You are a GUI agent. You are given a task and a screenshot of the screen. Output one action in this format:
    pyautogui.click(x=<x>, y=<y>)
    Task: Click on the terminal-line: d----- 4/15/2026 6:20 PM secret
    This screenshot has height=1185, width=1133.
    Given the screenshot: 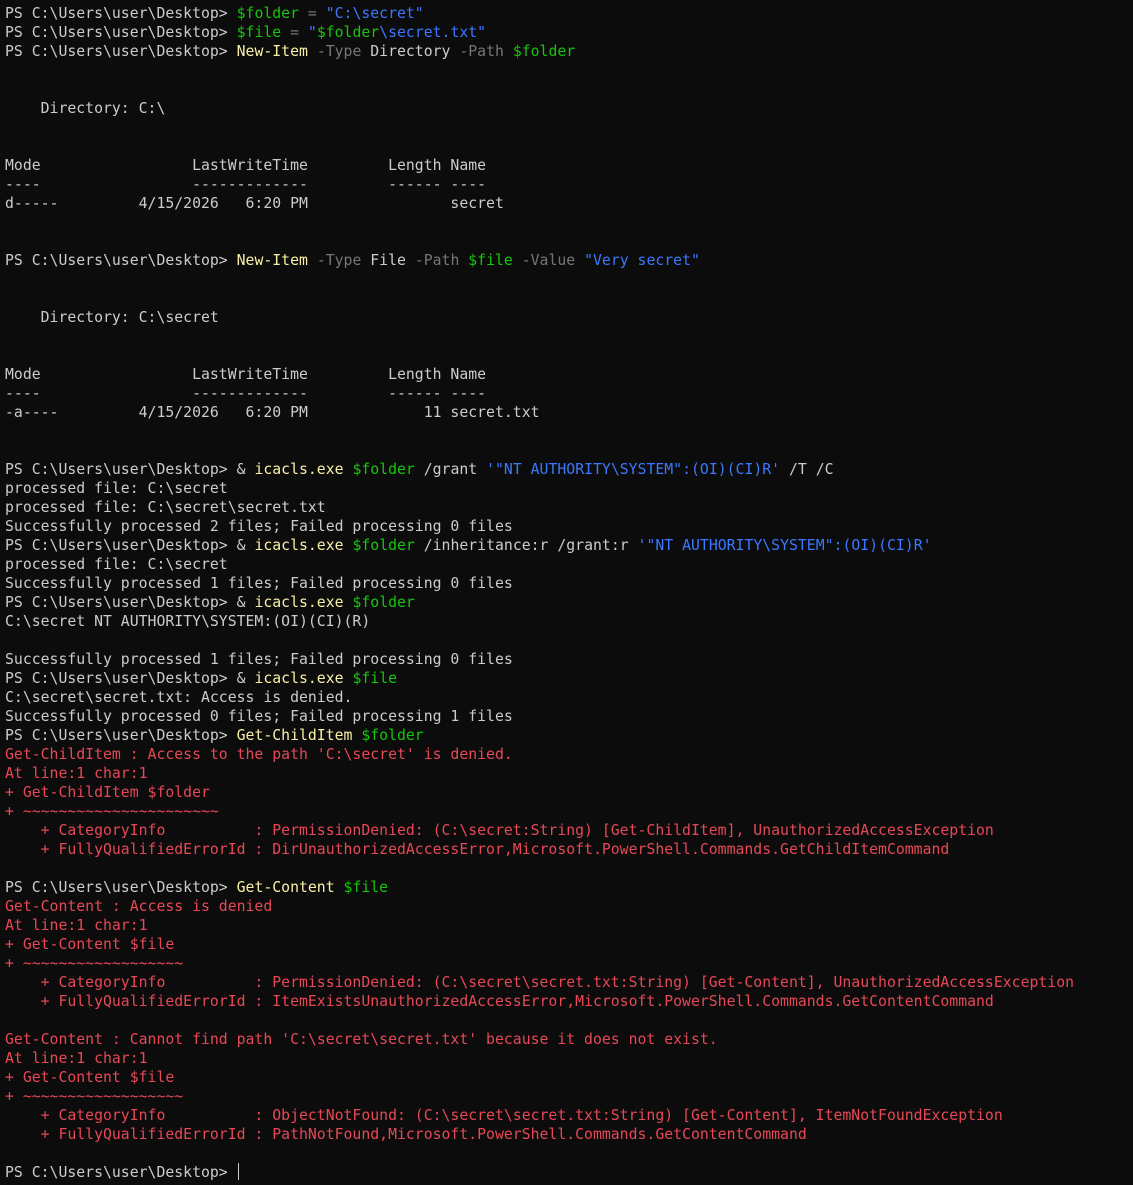 What is the action you would take?
    pyautogui.click(x=569, y=203)
    